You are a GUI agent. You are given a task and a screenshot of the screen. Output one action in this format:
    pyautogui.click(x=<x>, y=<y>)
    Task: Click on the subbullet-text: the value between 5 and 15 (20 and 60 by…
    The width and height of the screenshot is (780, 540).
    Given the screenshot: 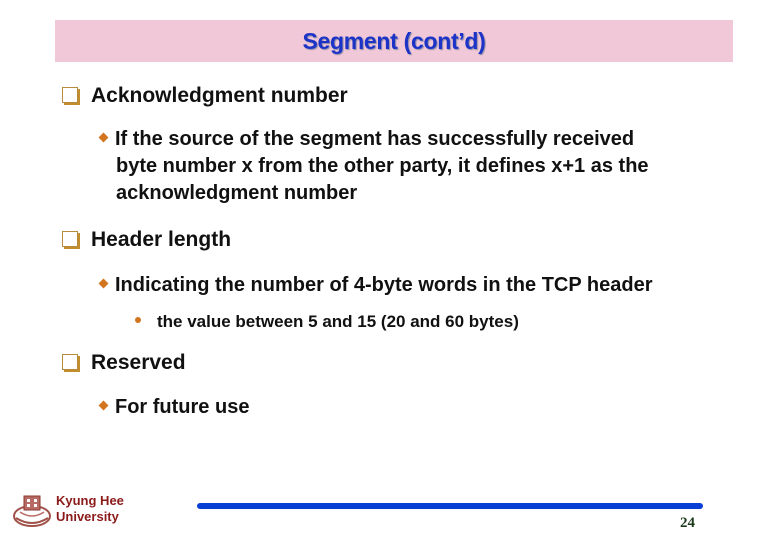 What is the action you would take?
    pyautogui.click(x=338, y=321)
    